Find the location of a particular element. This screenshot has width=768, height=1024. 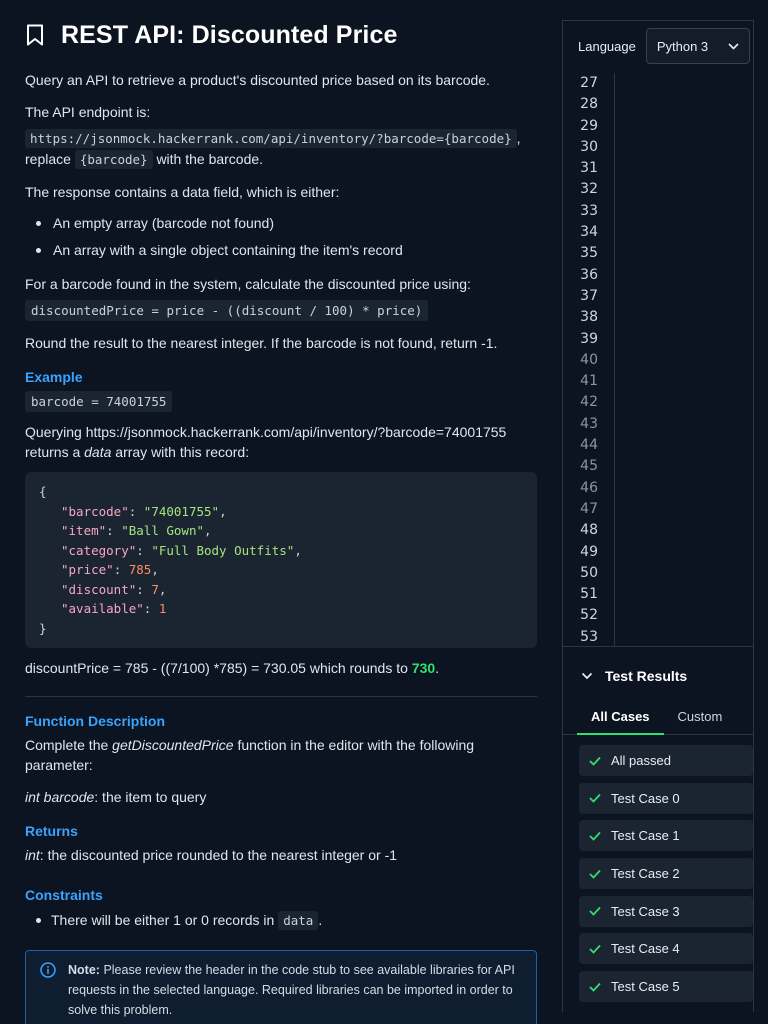

test-case-label: Test Case 1 is located at coordinates (645, 836).